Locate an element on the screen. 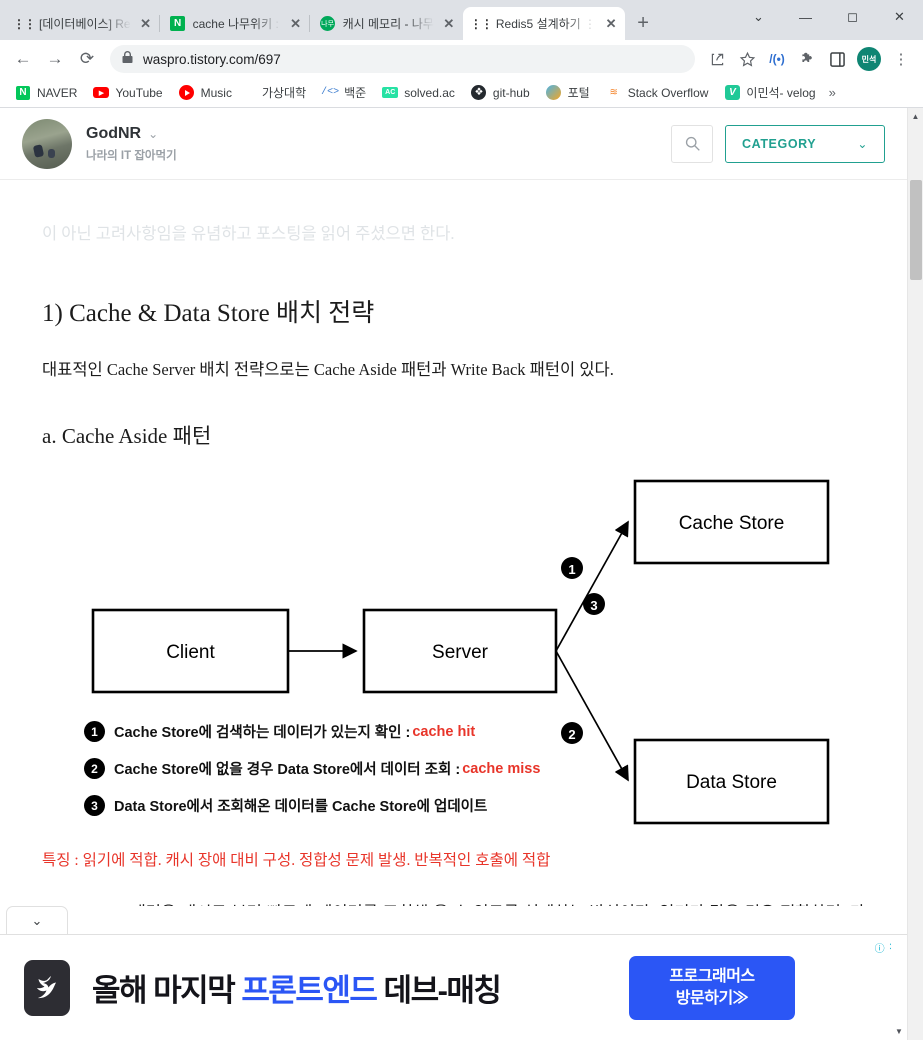 Image resolution: width=923 pixels, height=1040 pixels. browser-tab-2: N cache 나무위키 : ✕ is located at coordinates (234, 23).